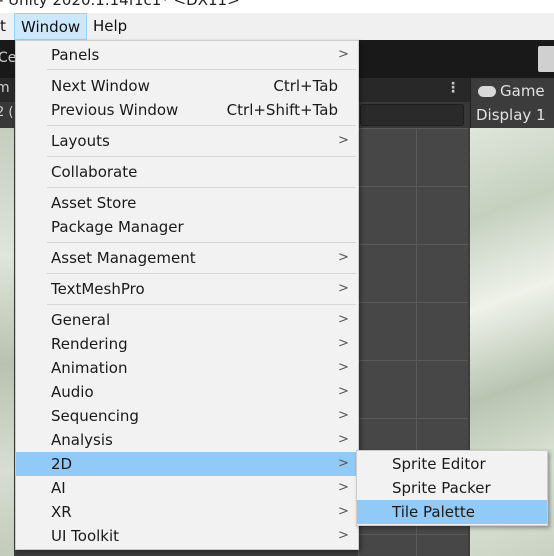  Describe the element at coordinates (51, 26) in the screenshot. I see `menu-window: Window` at that location.